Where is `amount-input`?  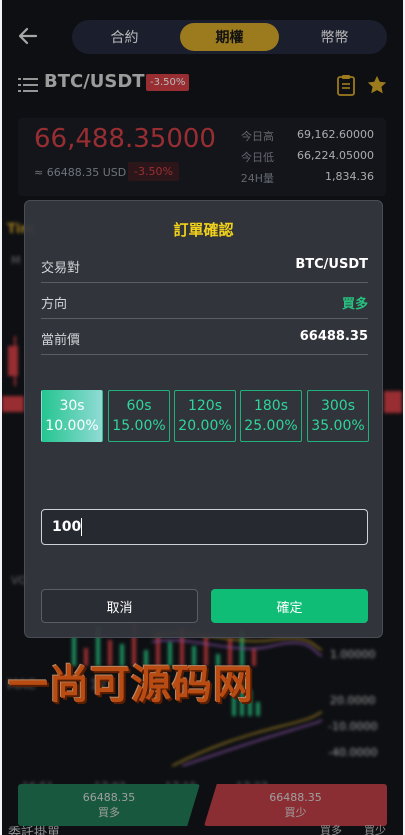 amount-input is located at coordinates (202, 527).